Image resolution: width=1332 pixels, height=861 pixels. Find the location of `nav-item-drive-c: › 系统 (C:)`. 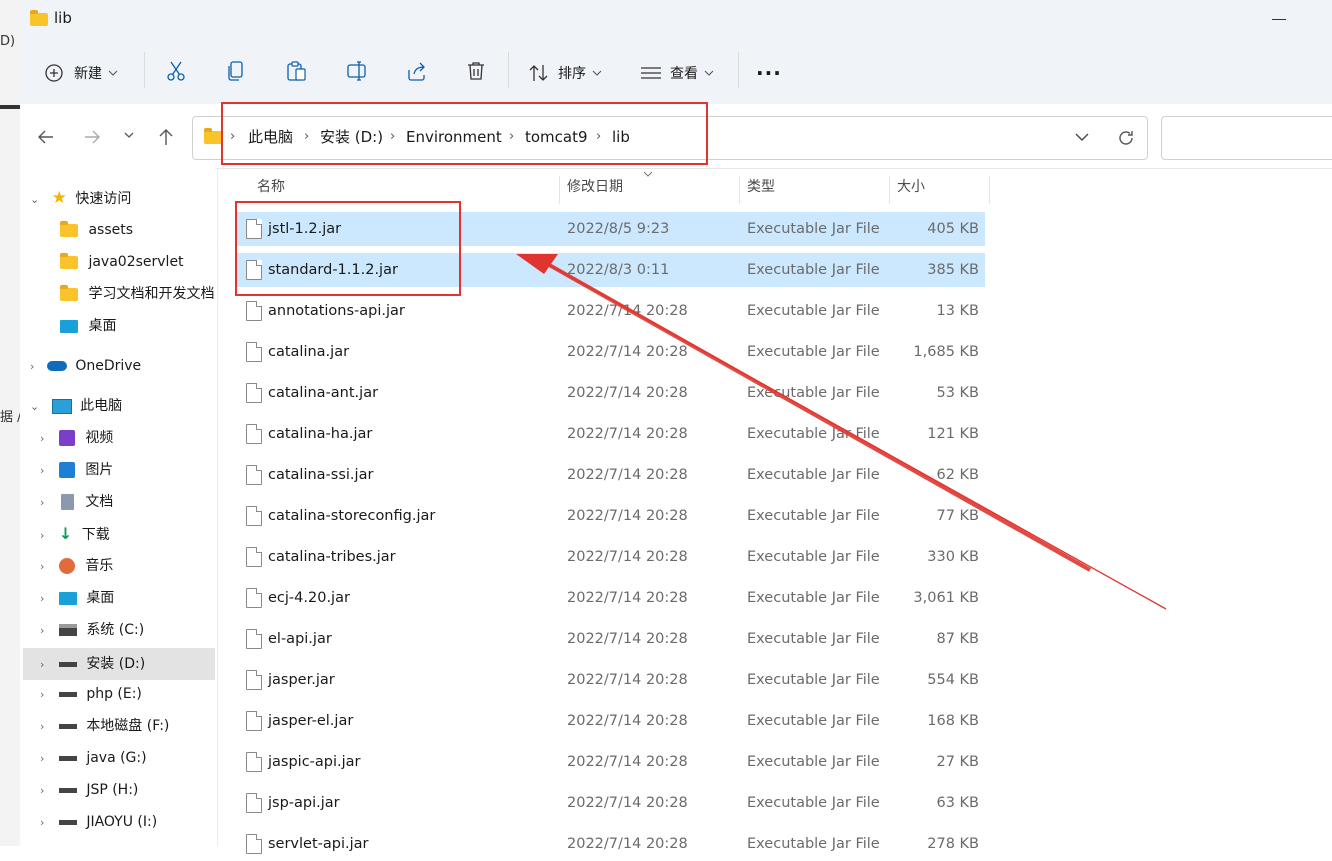

nav-item-drive-c: › 系统 (C:) is located at coordinates (128, 630).